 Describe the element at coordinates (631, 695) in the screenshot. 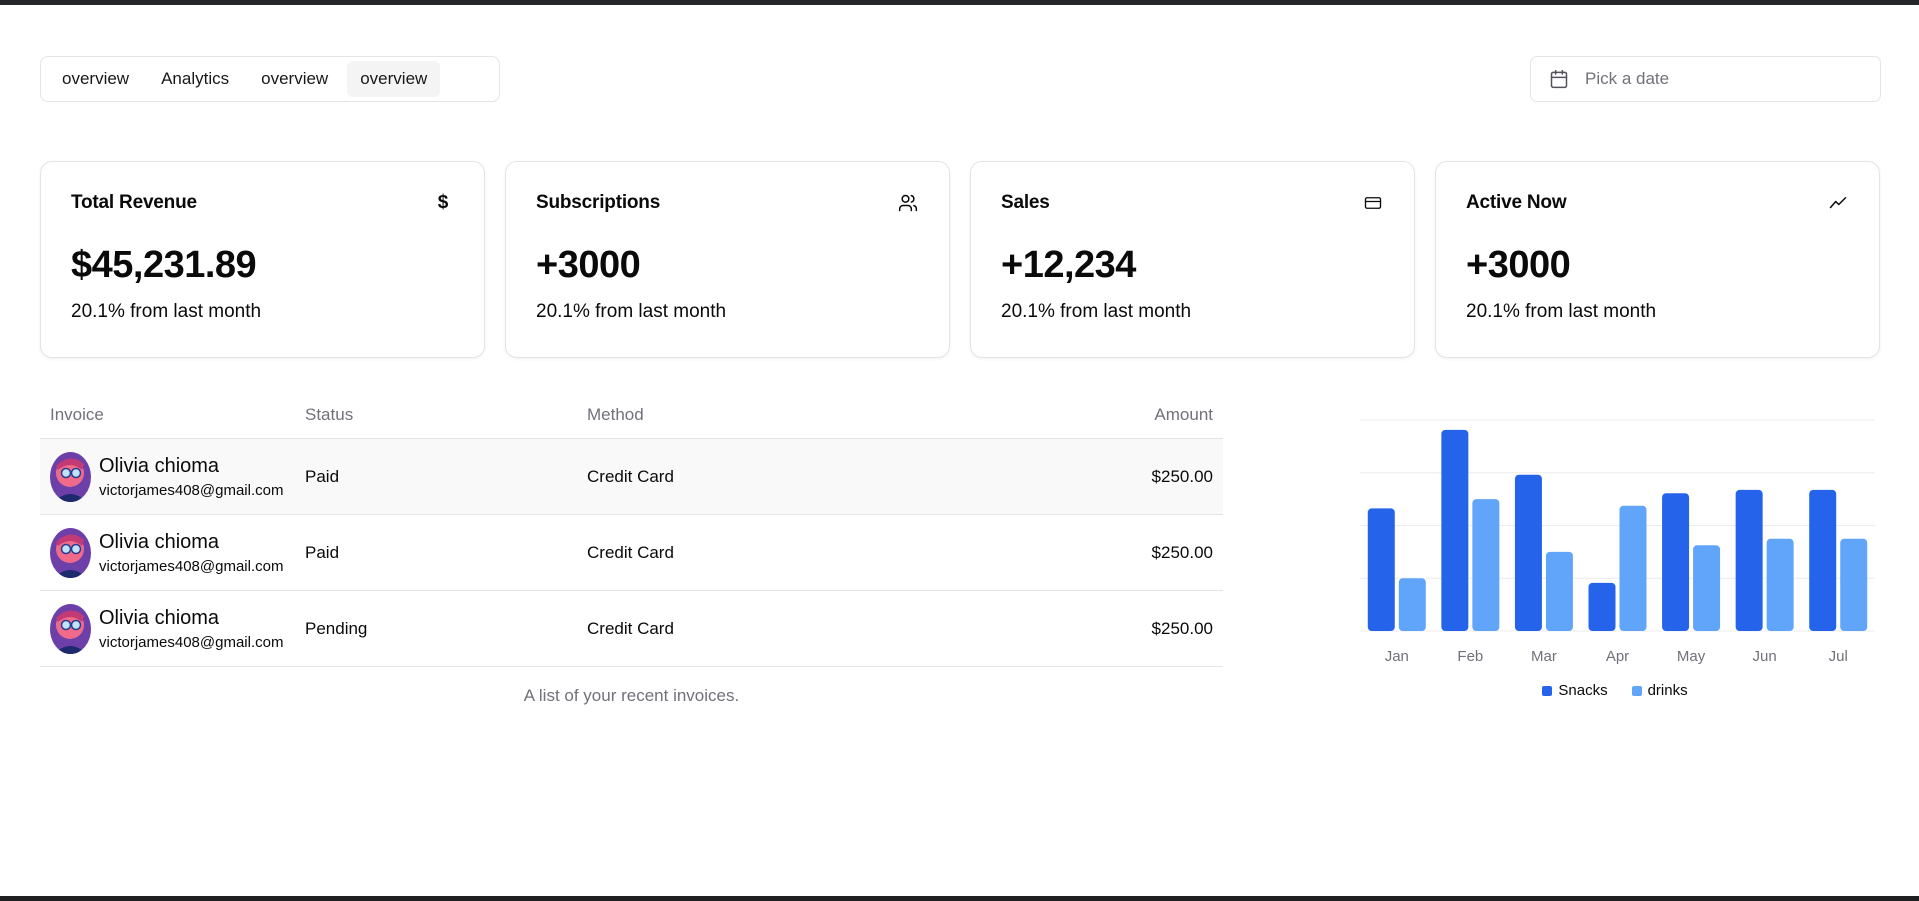

I see `table-caption: A list of your recent invoices.` at that location.